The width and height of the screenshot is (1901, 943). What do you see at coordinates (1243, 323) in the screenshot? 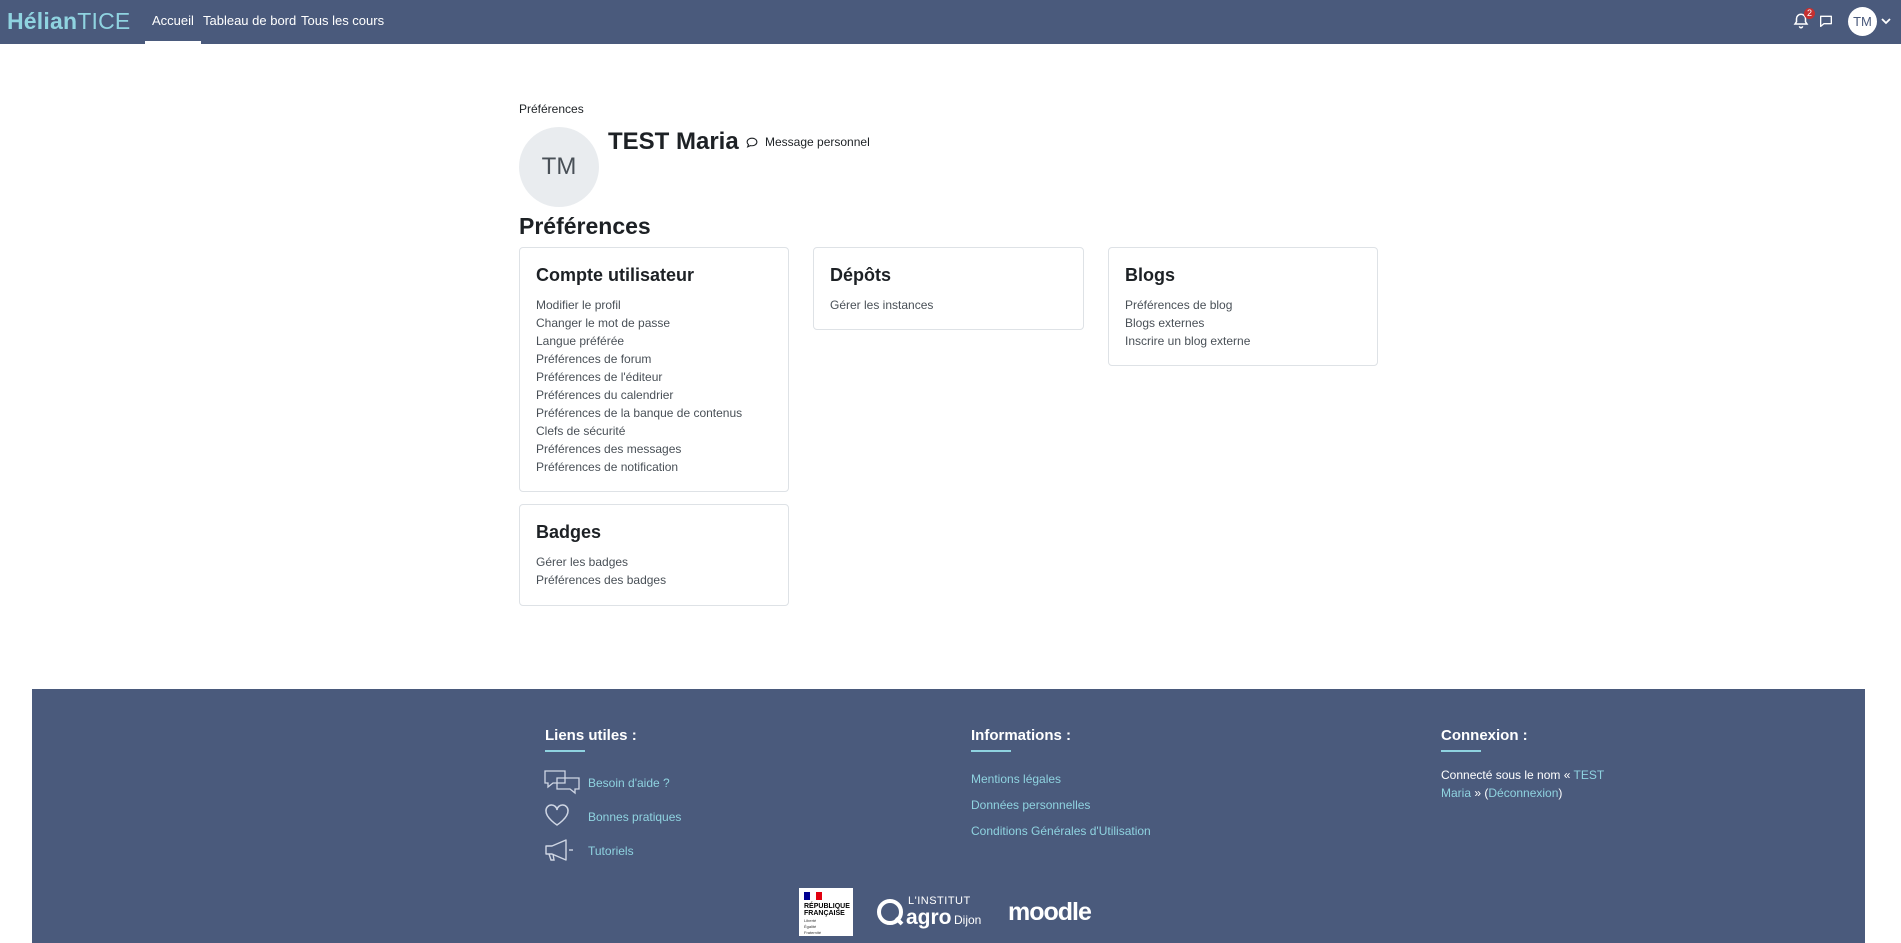
I see `link-external-blogs: Blogs externes` at bounding box center [1243, 323].